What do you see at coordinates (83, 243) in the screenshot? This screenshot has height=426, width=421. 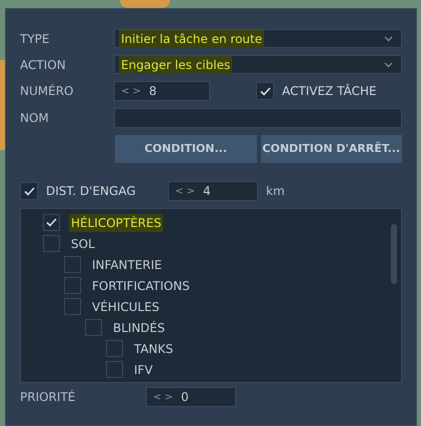 I see `tree-item-label: SOL` at bounding box center [83, 243].